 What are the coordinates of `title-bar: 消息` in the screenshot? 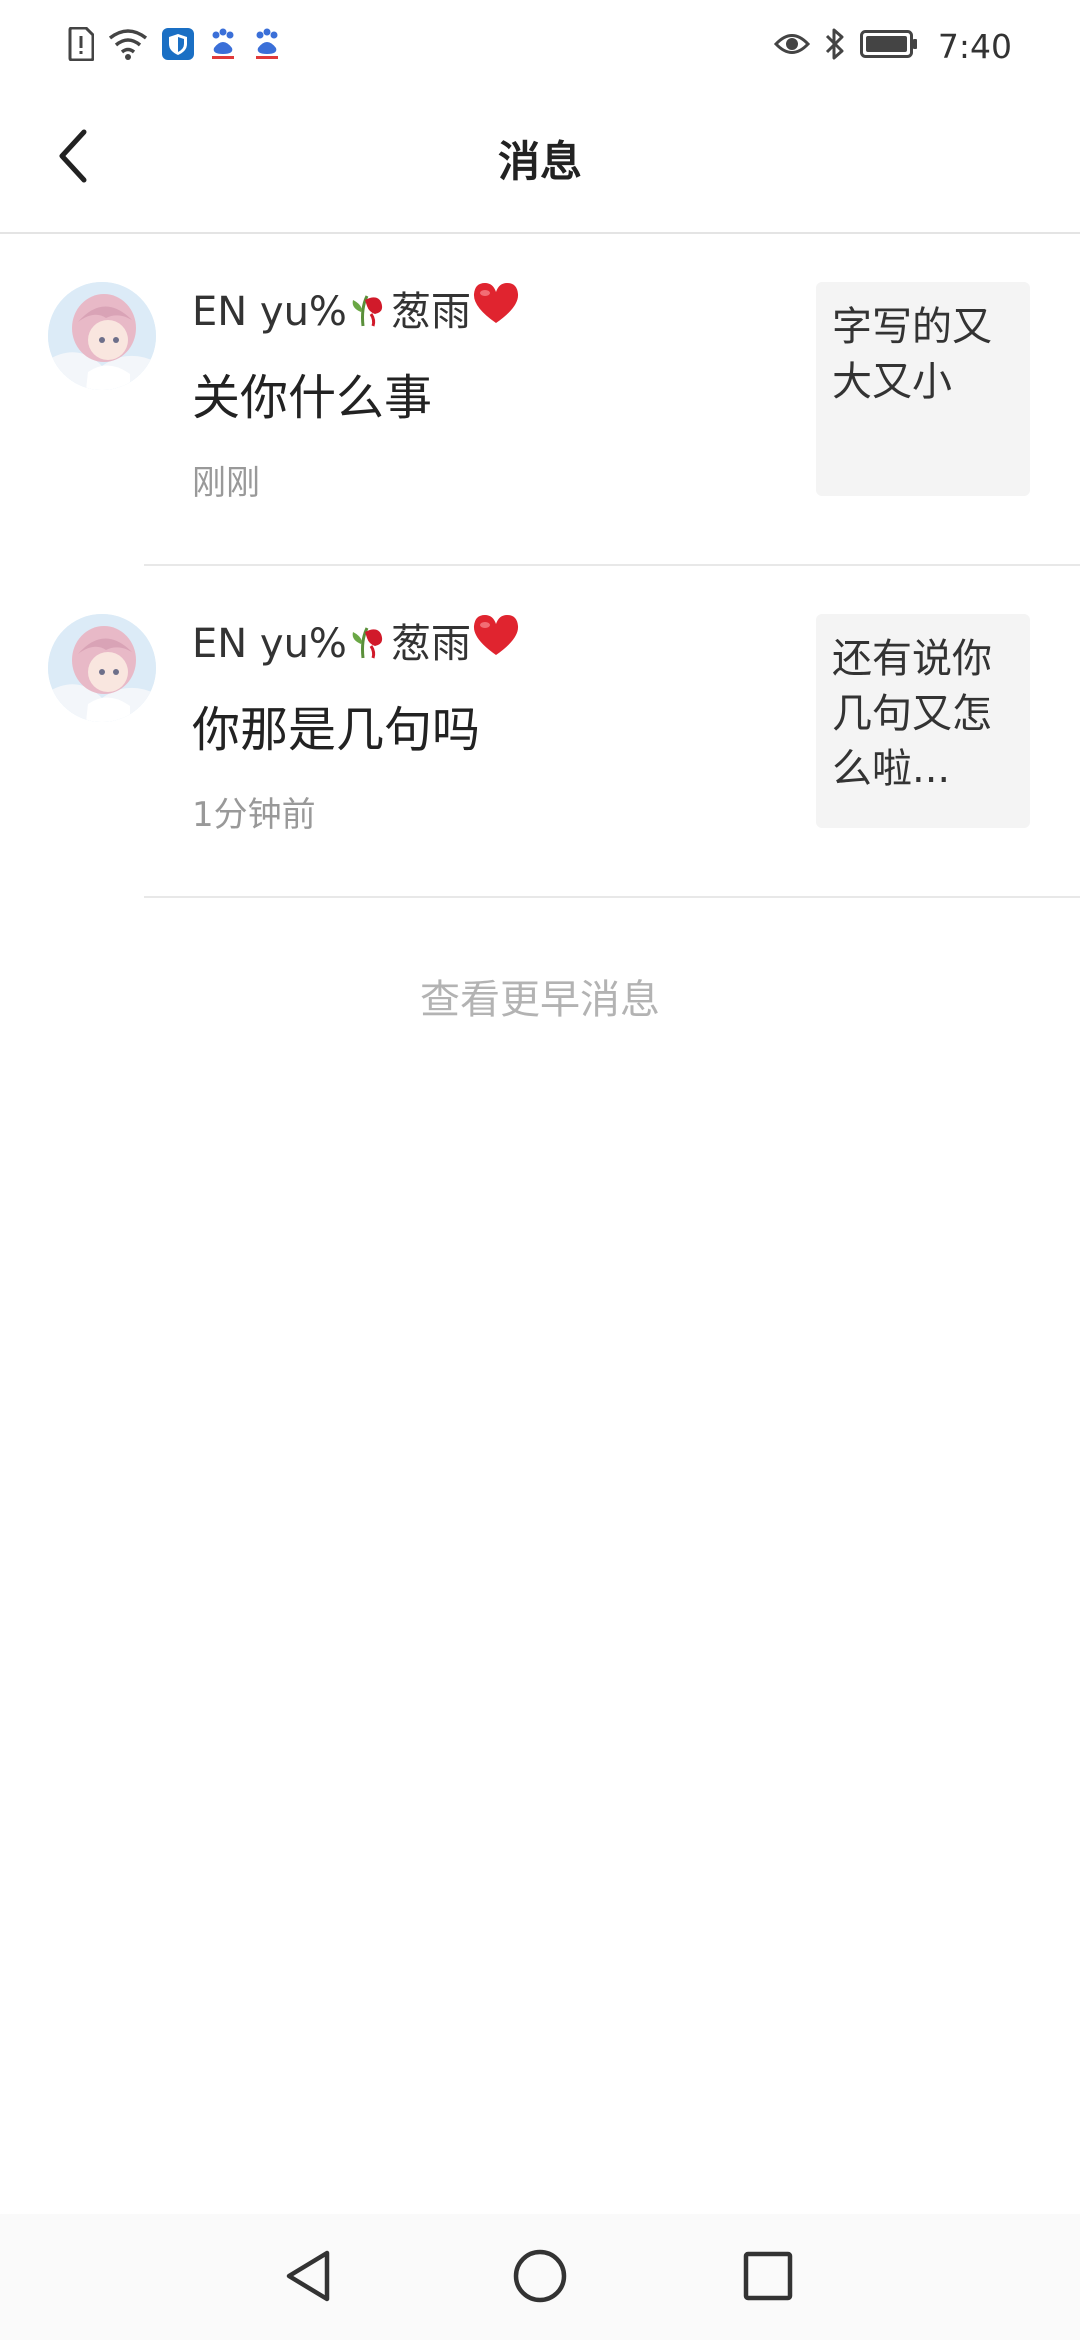 It's located at (540, 163).